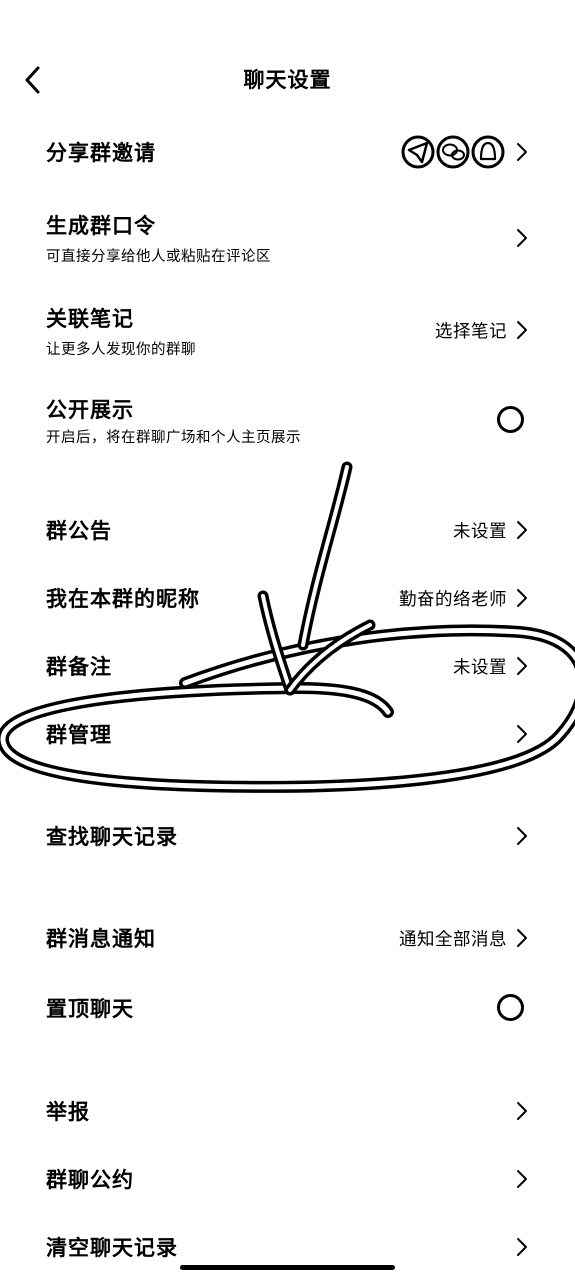 The image size is (575, 1280). What do you see at coordinates (173, 438) in the screenshot?
I see `public-show-sub: 开启后，将在群聊广场和个人主页展示` at bounding box center [173, 438].